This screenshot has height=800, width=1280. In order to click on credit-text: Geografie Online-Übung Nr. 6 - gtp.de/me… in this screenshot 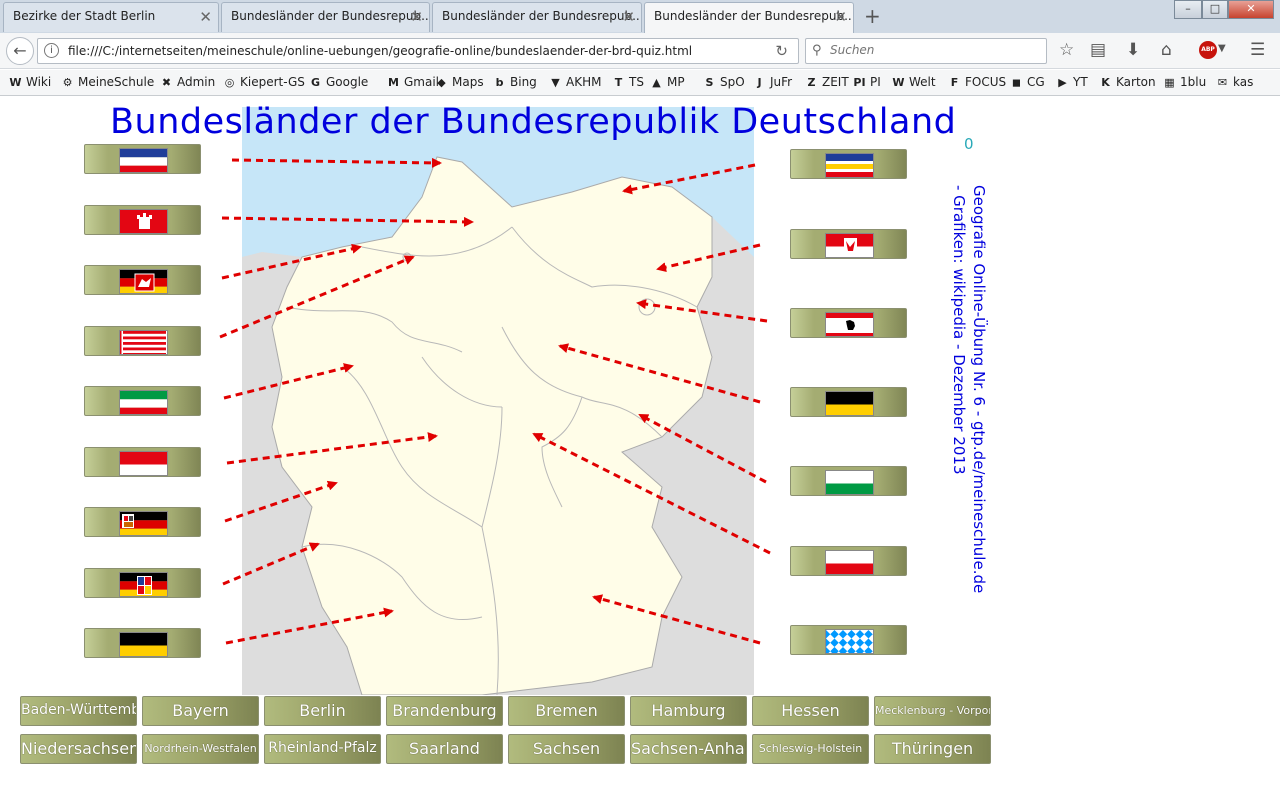, I will do `click(969, 420)`.